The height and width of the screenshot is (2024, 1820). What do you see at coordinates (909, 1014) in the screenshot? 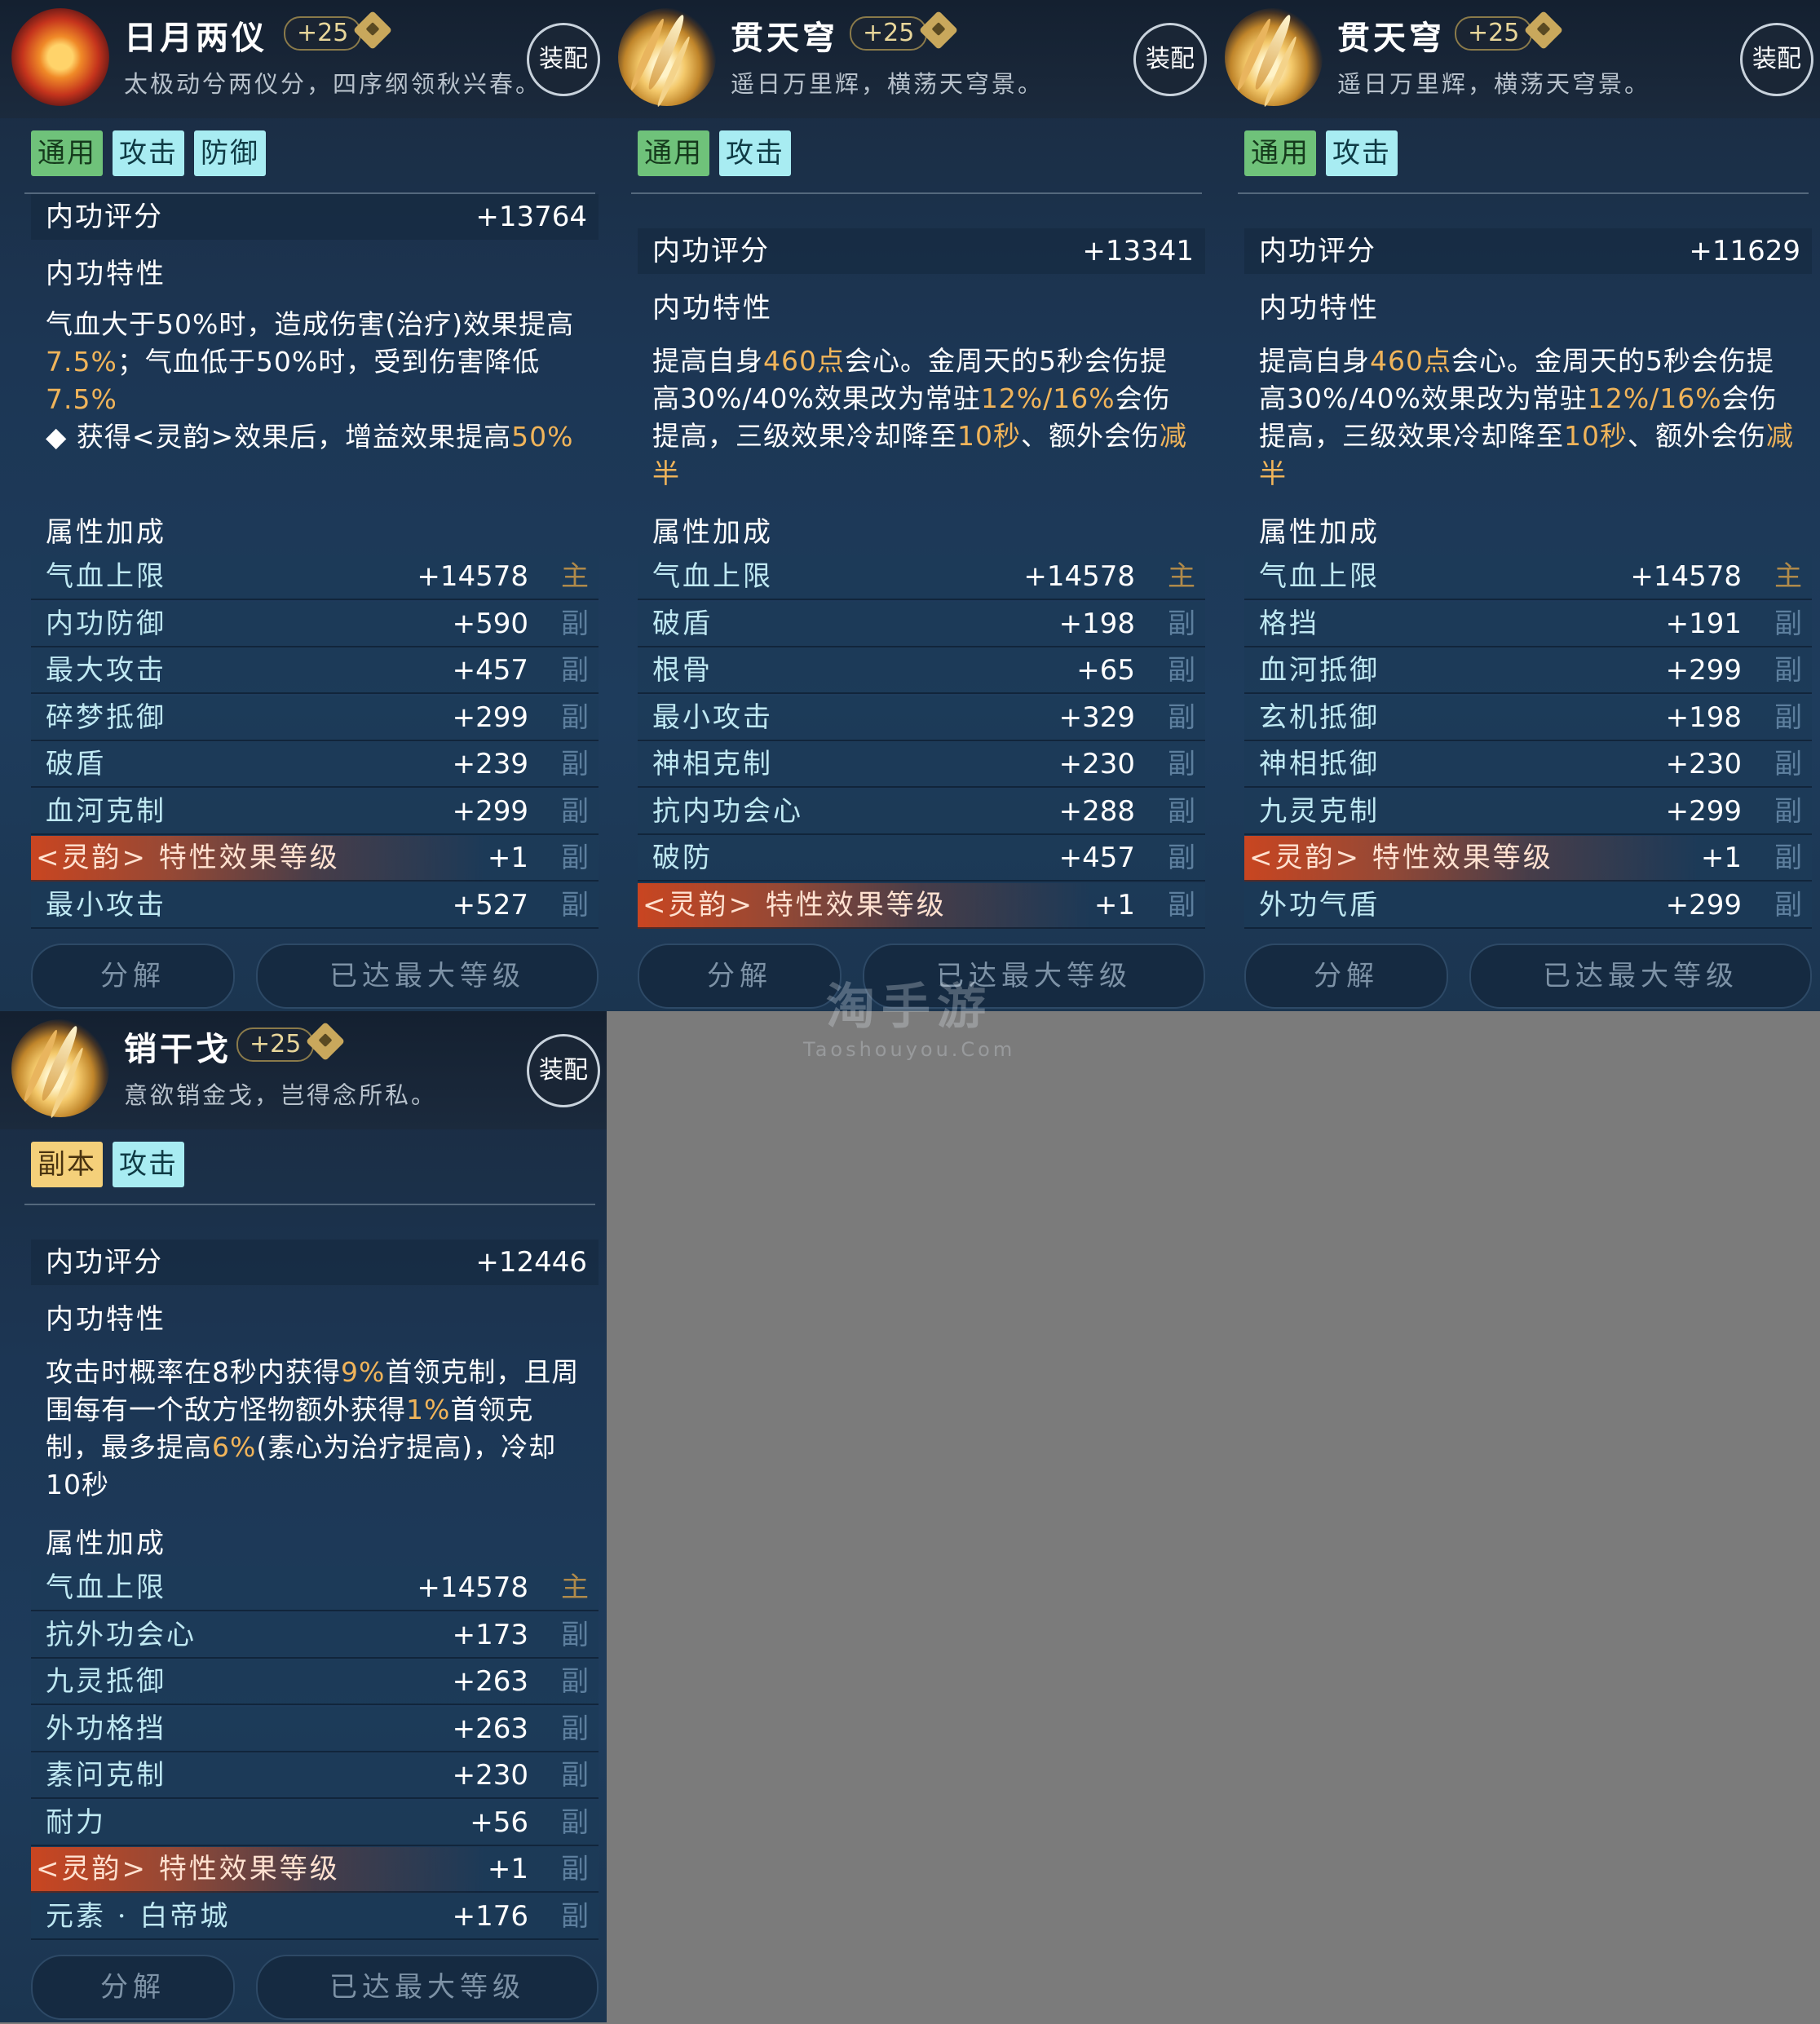
I see `watermark: 淘手游 Taoshouyou.Com` at bounding box center [909, 1014].